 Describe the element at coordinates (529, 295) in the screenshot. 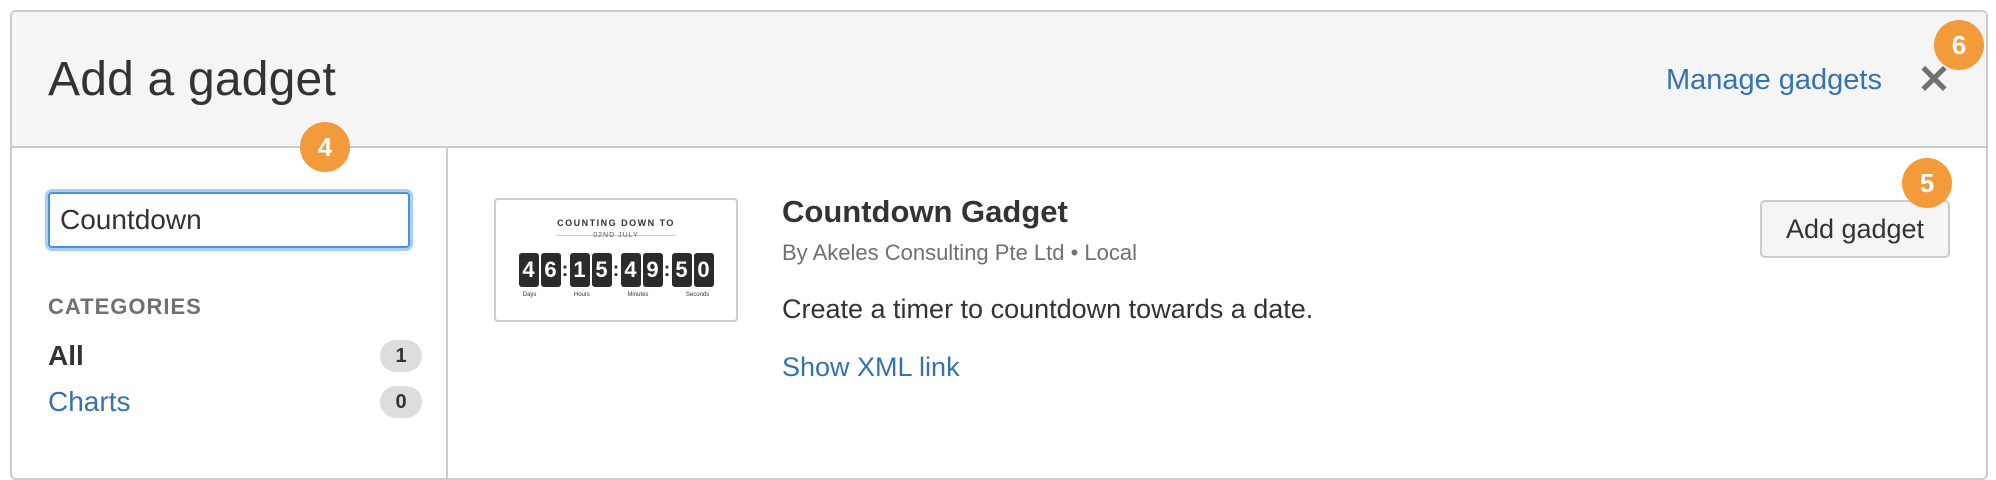

I see `countdown-unit-label: Days` at that location.